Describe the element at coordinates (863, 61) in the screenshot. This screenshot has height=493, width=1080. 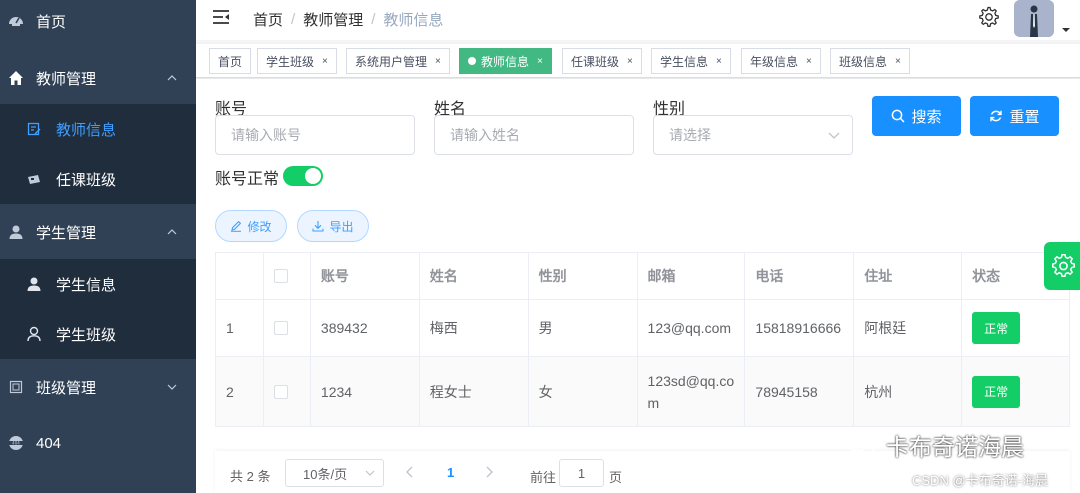
I see `tag-label: 班级信息` at that location.